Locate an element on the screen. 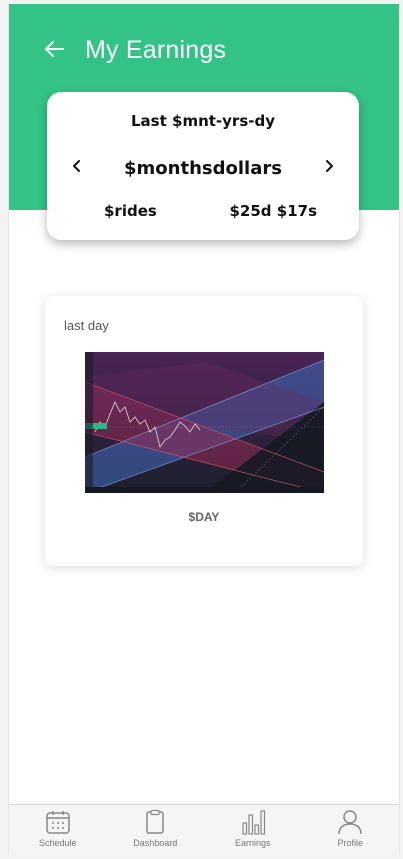  tab-label: Dashboard is located at coordinates (155, 843).